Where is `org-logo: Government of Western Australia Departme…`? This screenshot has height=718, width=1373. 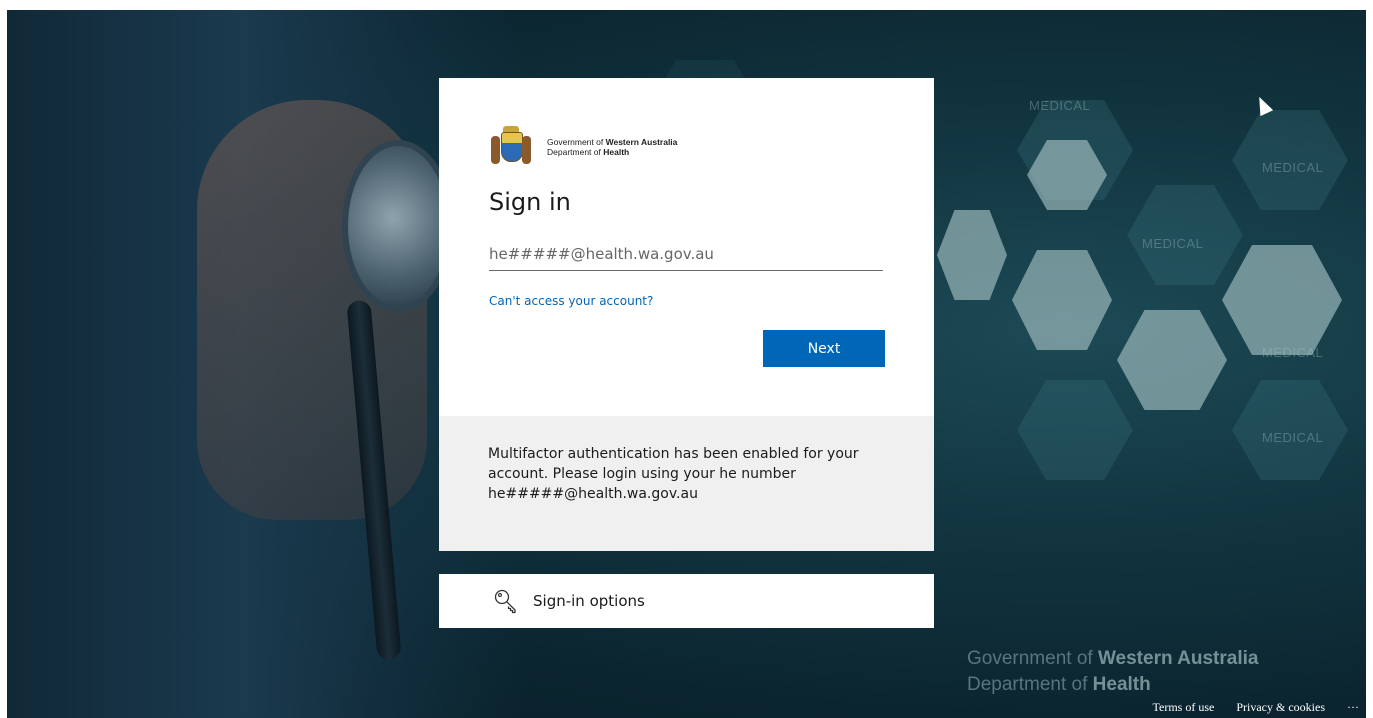
org-logo: Government of Western Australia Departme… is located at coordinates (619, 147).